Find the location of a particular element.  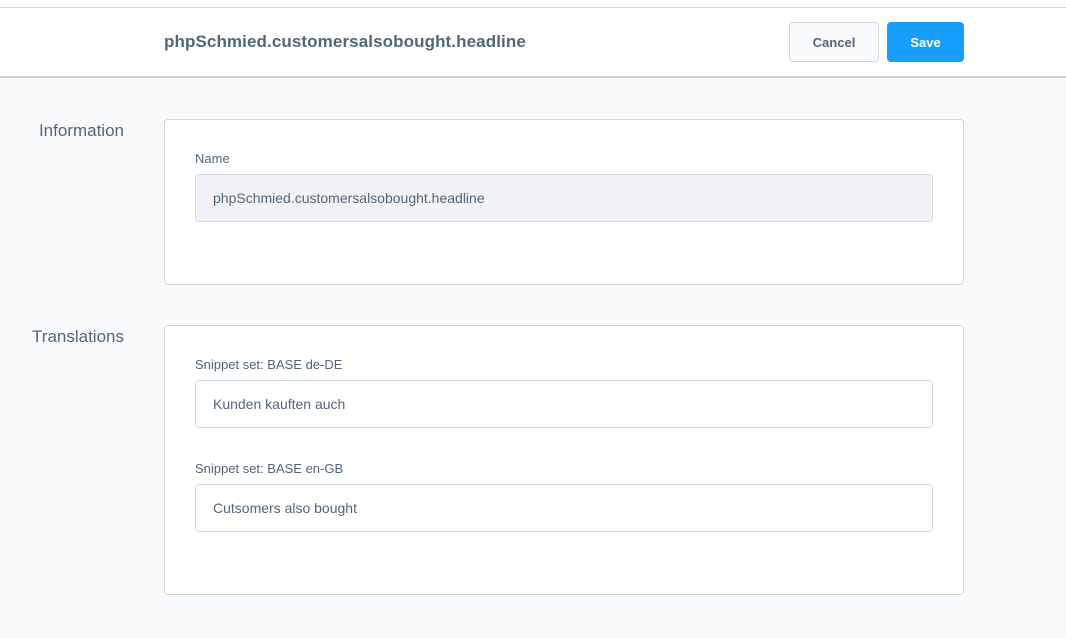

save-button: Save is located at coordinates (925, 42).